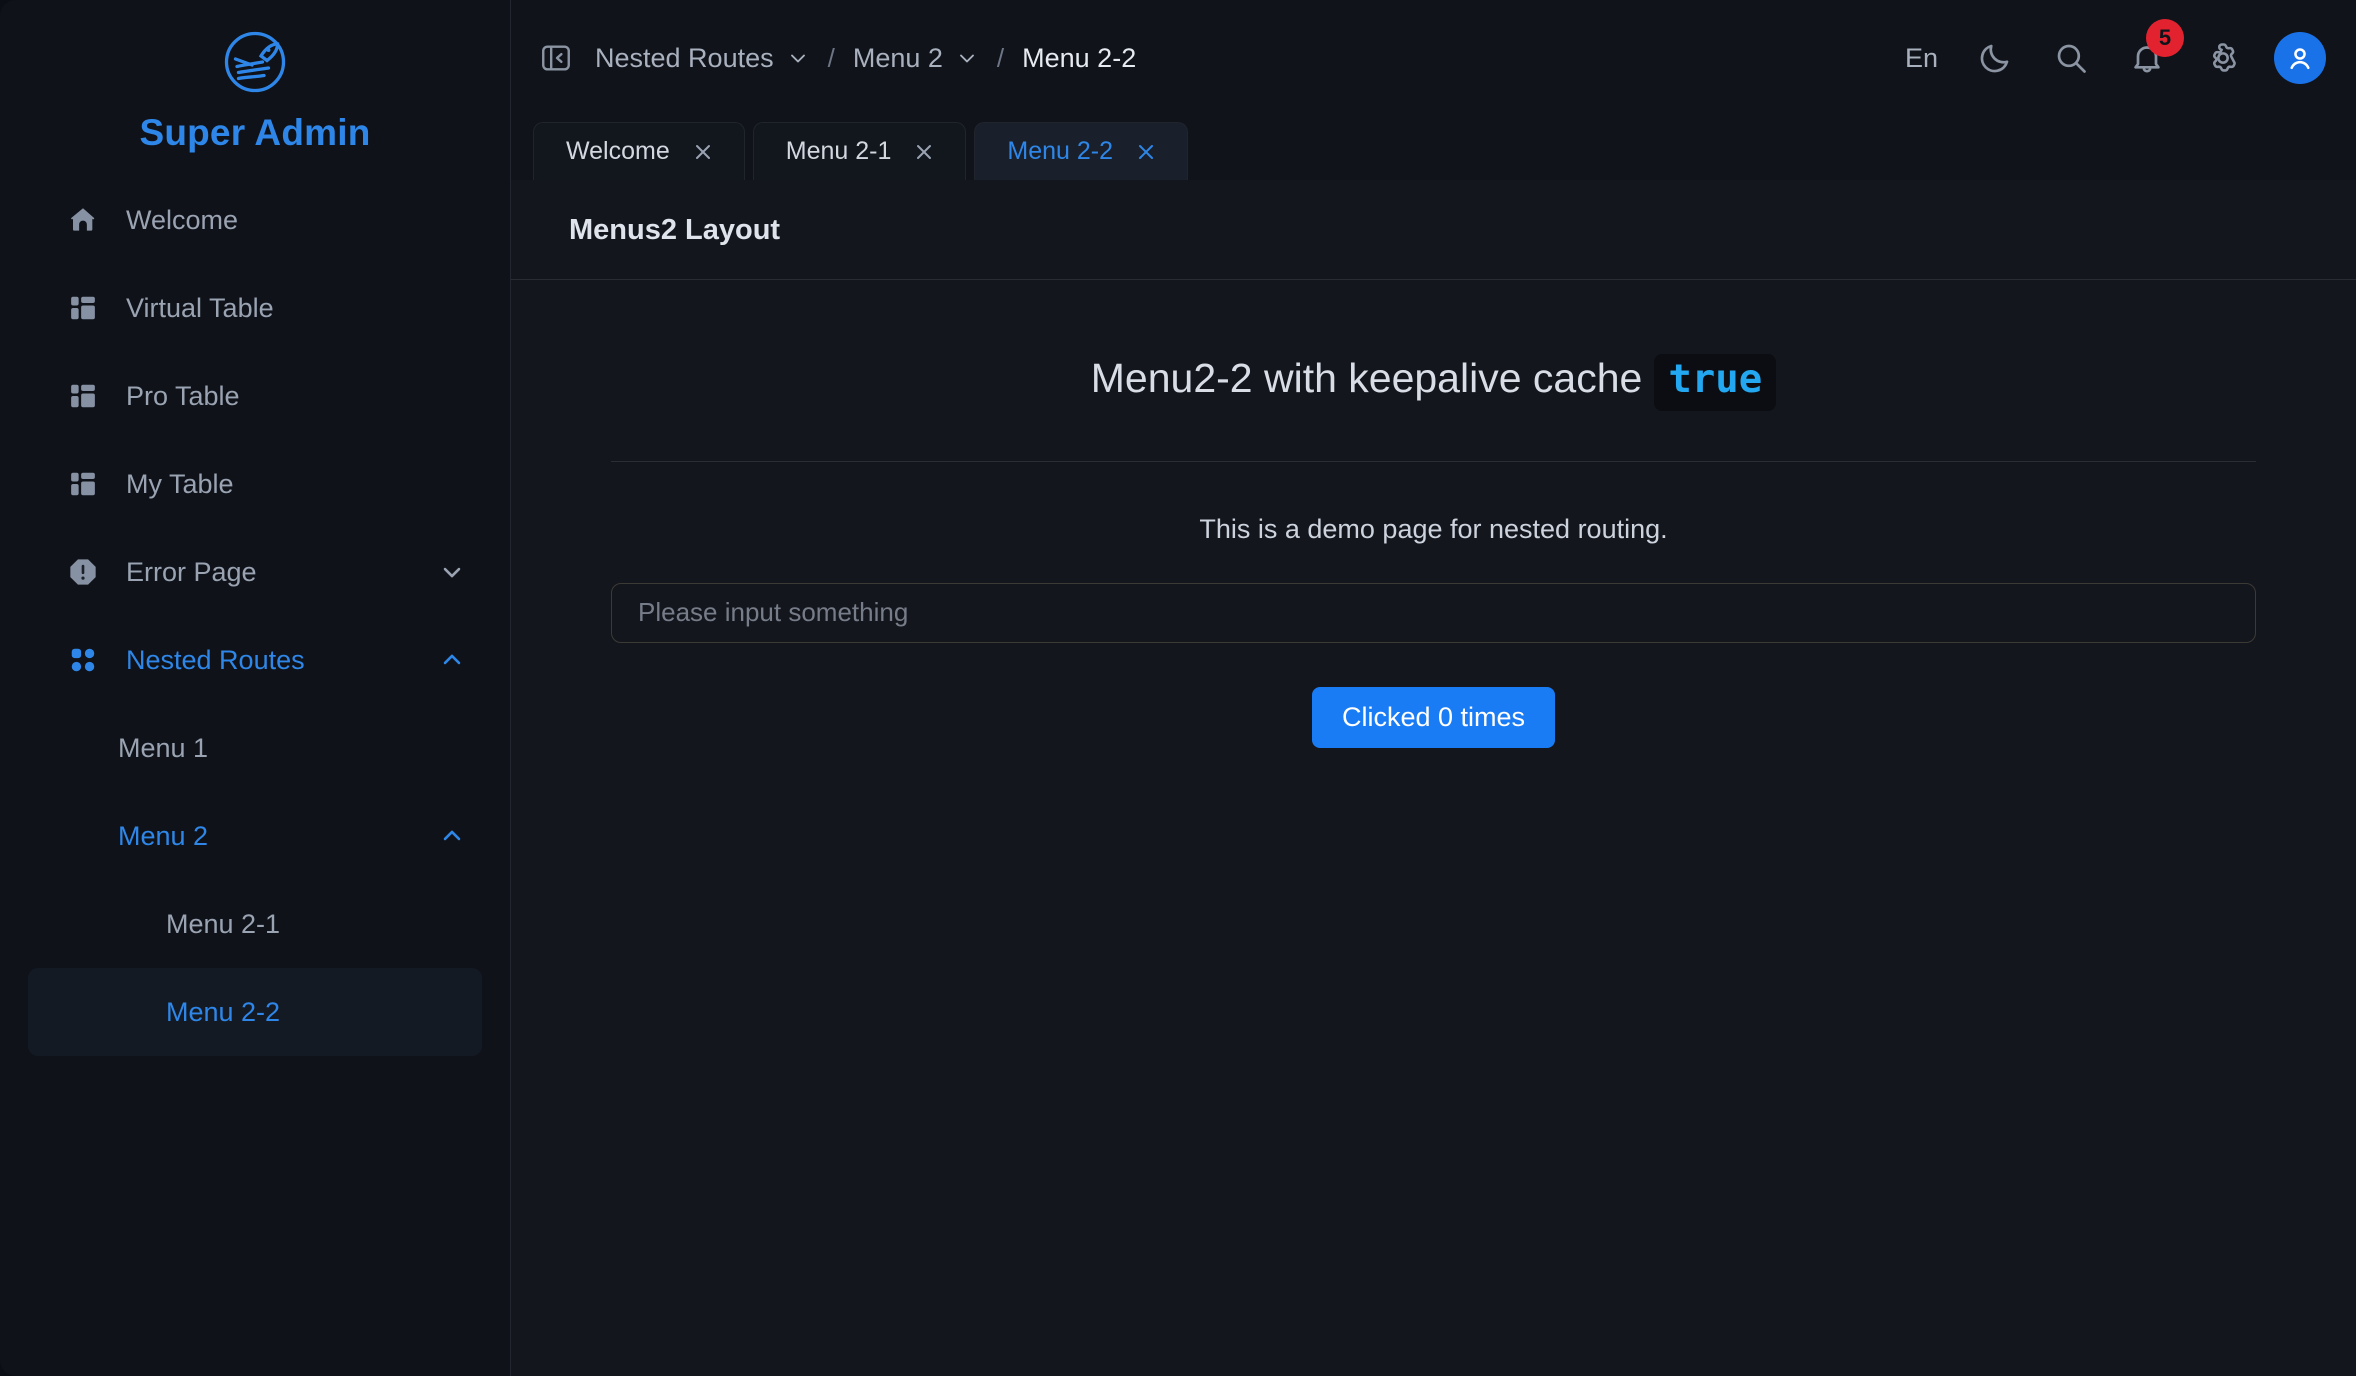 The width and height of the screenshot is (2356, 1376). Describe the element at coordinates (255, 132) in the screenshot. I see `brand-title: Super Admin` at that location.